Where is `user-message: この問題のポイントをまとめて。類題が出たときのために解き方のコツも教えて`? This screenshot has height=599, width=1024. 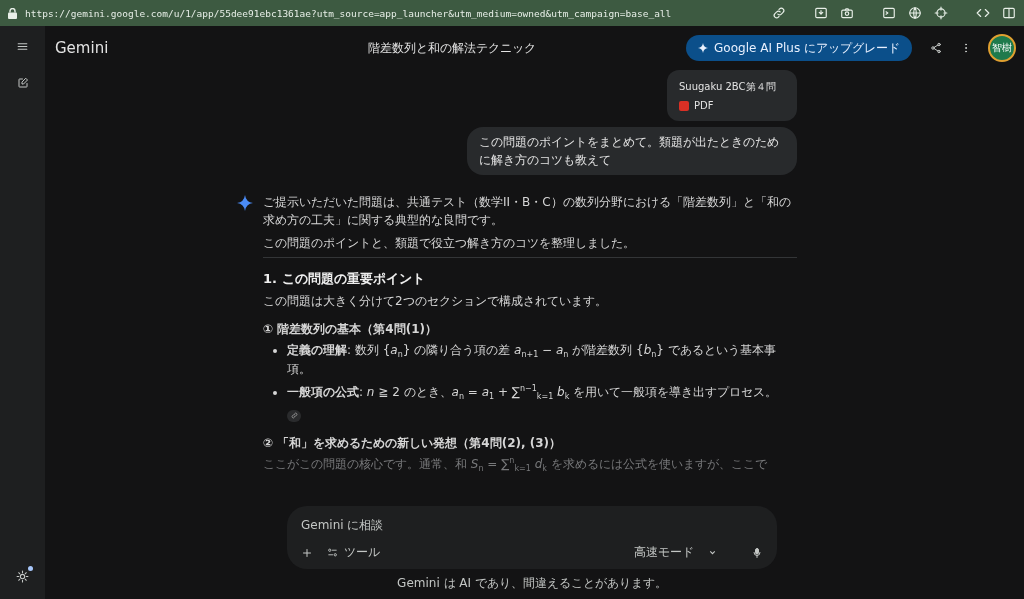
user-message: この問題のポイントをまとめて。類題が出たときのために解き方のコツも教えて is located at coordinates (632, 151).